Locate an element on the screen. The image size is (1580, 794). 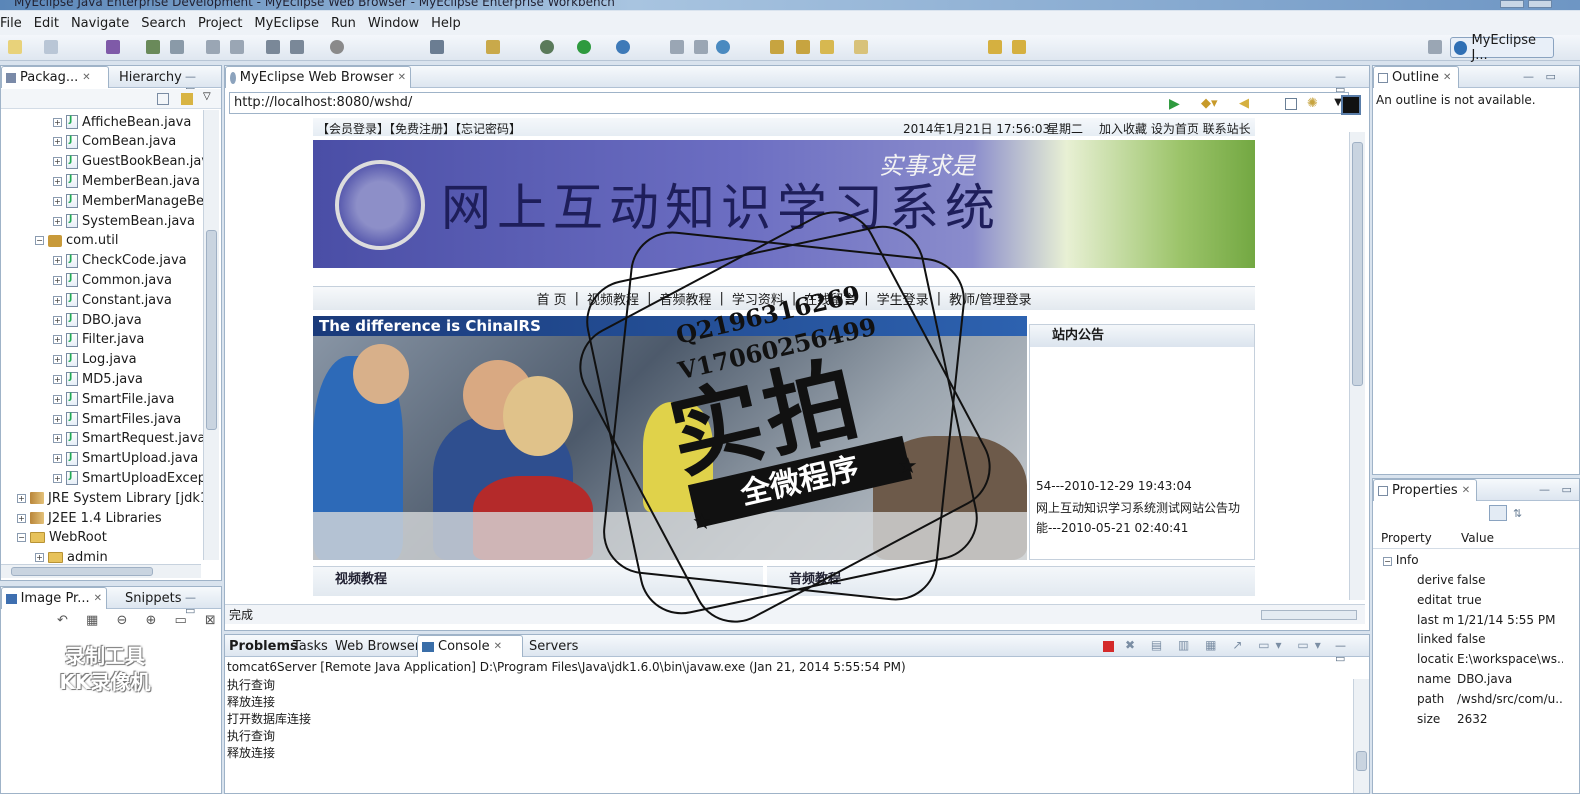
open-type-icon is located at coordinates (437, 47).